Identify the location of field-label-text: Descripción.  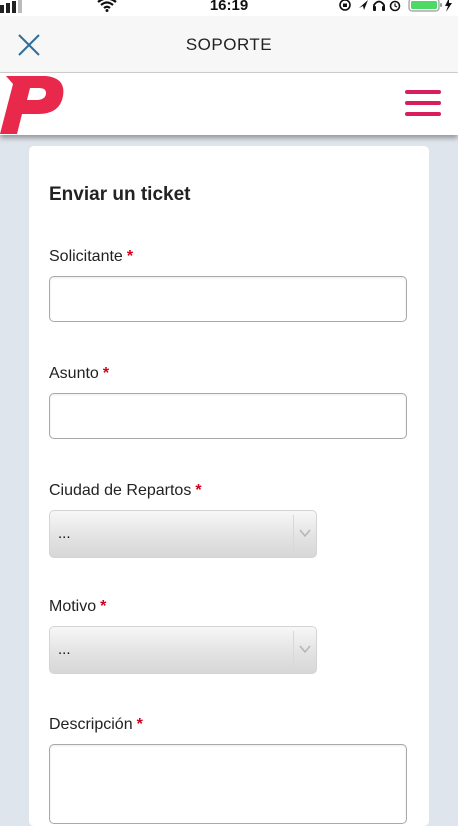
(91, 724).